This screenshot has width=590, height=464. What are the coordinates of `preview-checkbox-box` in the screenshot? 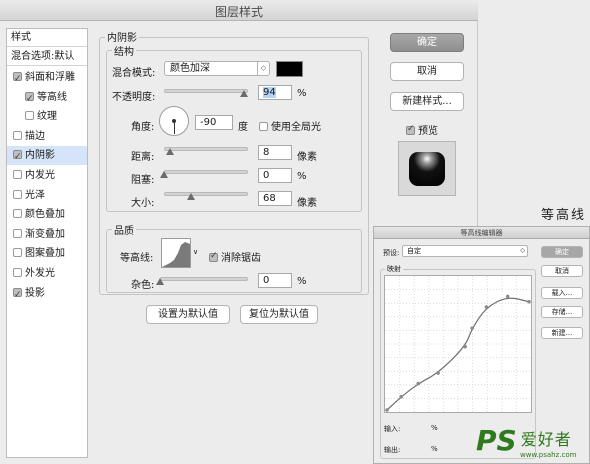 It's located at (410, 129).